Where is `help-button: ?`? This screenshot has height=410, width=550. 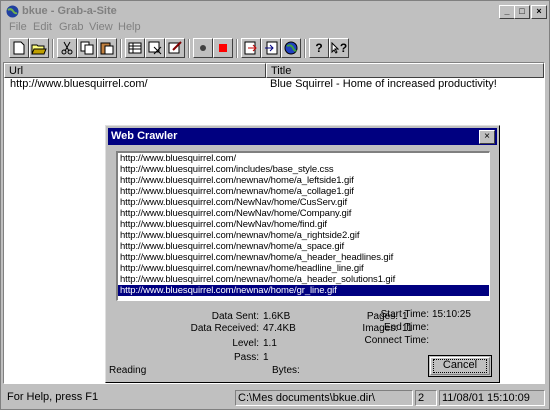
help-button: ? is located at coordinates (319, 48).